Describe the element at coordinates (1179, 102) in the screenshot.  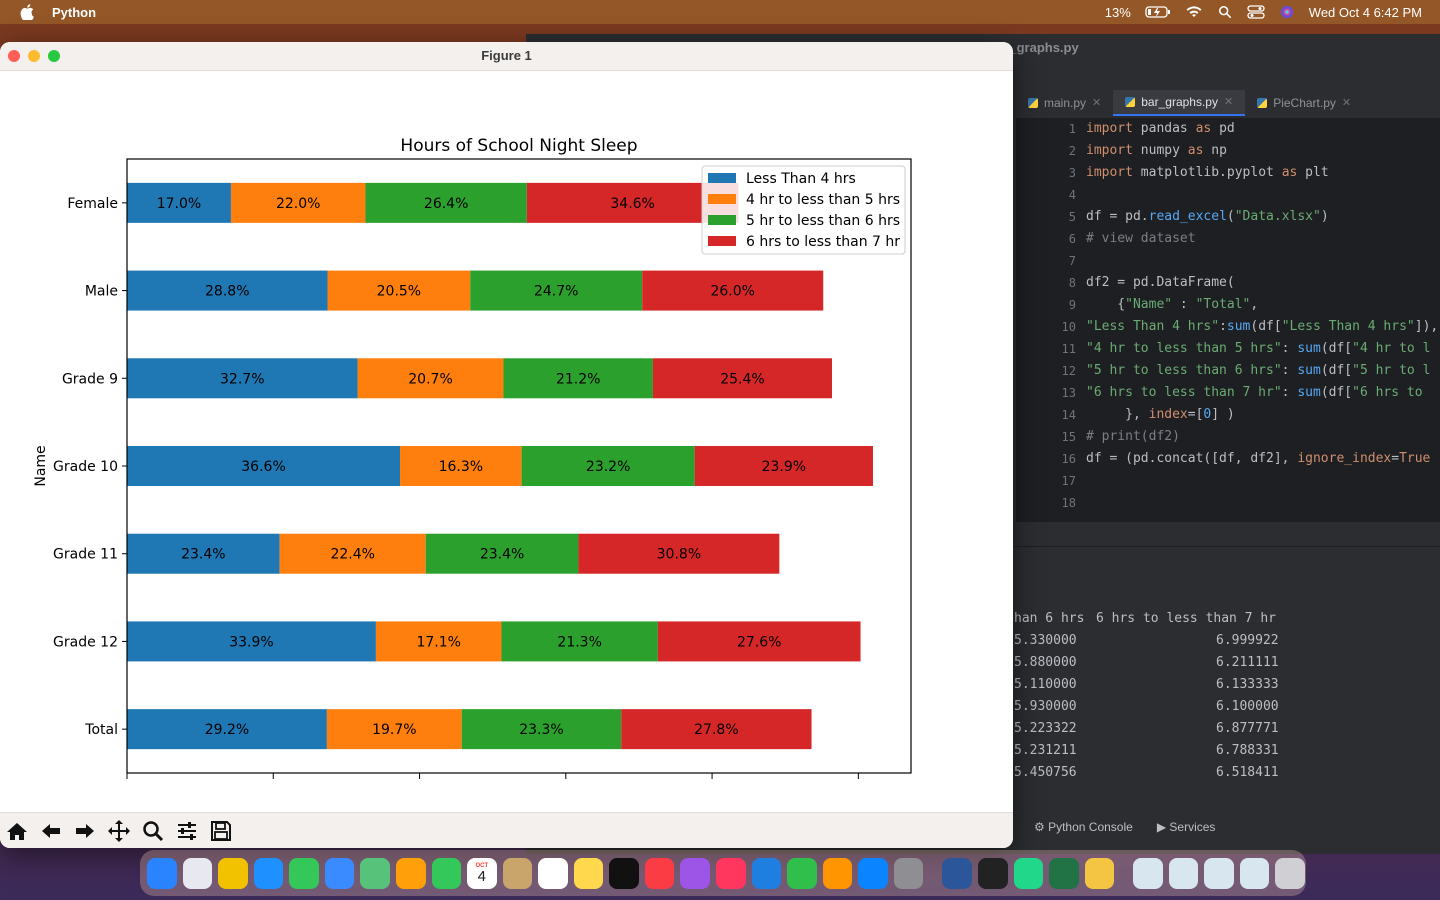
I see `editor-tab-bar-graphs: bar_graphs.py ✕` at that location.